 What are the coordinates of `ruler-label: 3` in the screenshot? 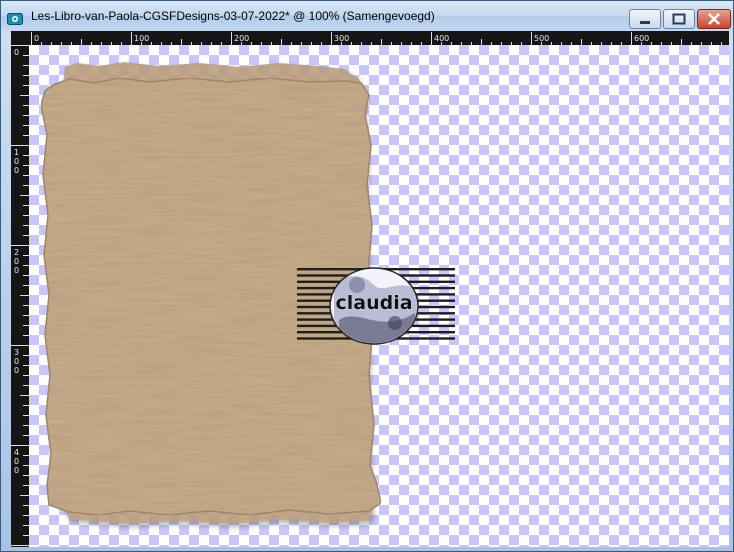 It's located at (16, 352).